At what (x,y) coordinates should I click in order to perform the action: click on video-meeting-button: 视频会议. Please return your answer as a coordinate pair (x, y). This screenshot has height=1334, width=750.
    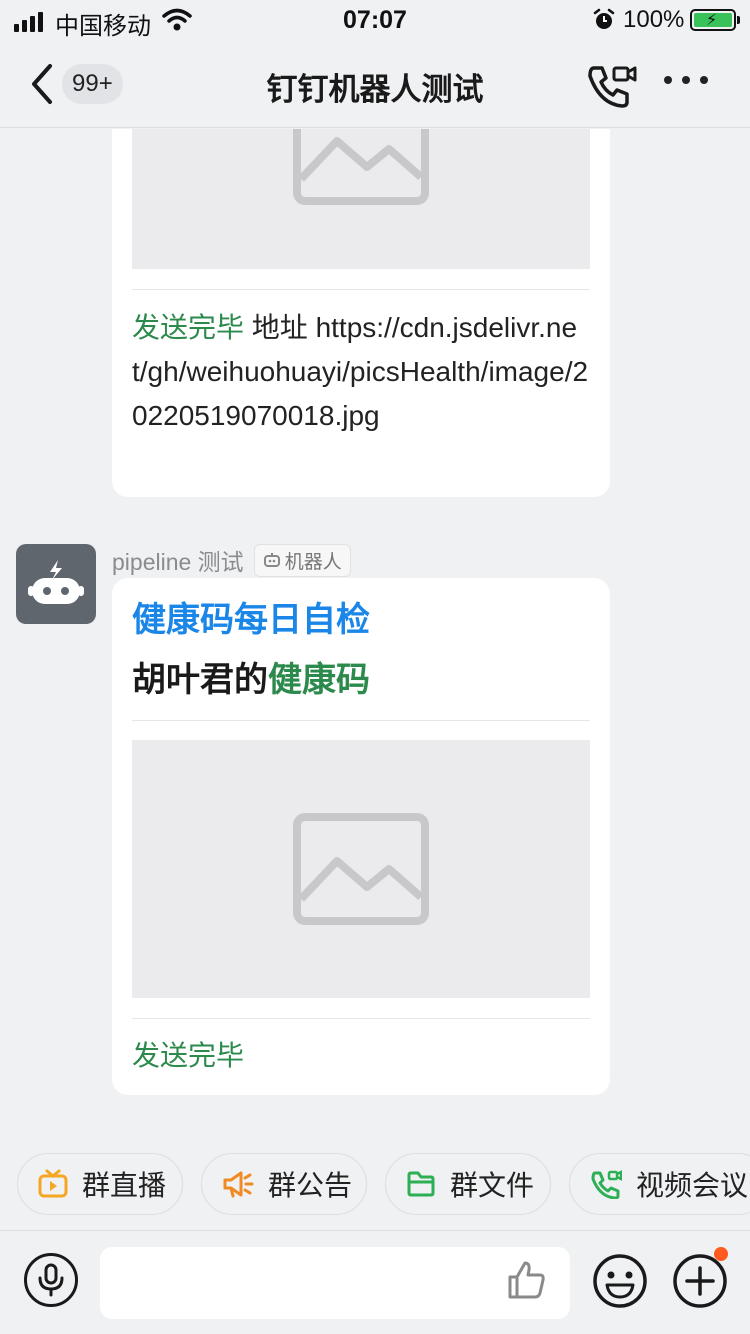
    Looking at the image, I should click on (659, 1184).